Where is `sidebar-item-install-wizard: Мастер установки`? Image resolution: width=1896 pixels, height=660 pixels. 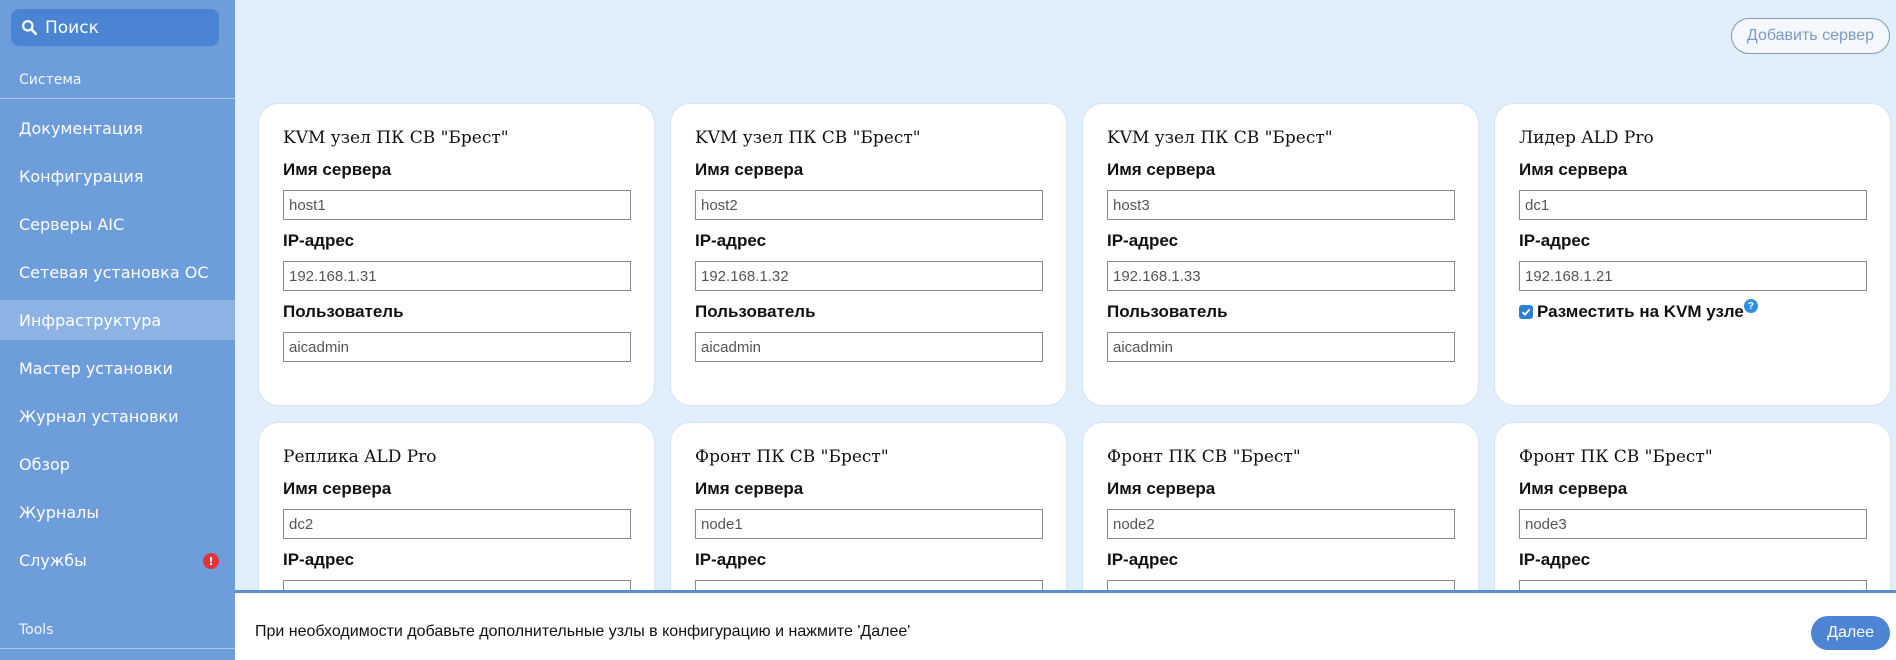 sidebar-item-install-wizard: Мастер установки is located at coordinates (117, 368).